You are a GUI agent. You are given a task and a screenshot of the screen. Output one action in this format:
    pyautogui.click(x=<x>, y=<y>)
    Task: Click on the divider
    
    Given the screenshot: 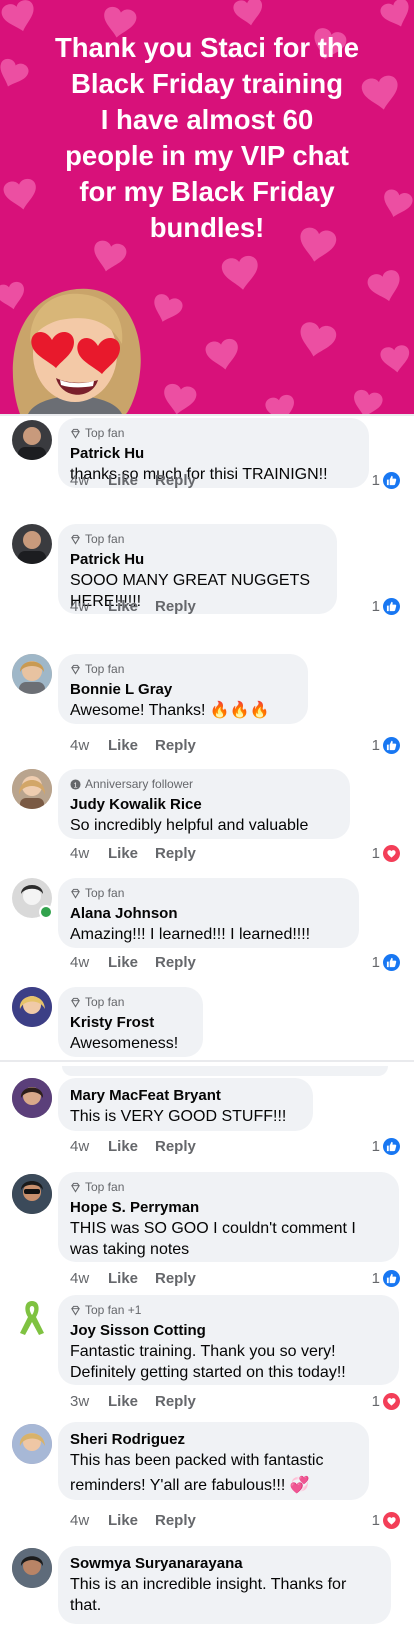 What is the action you would take?
    pyautogui.click(x=207, y=415)
    